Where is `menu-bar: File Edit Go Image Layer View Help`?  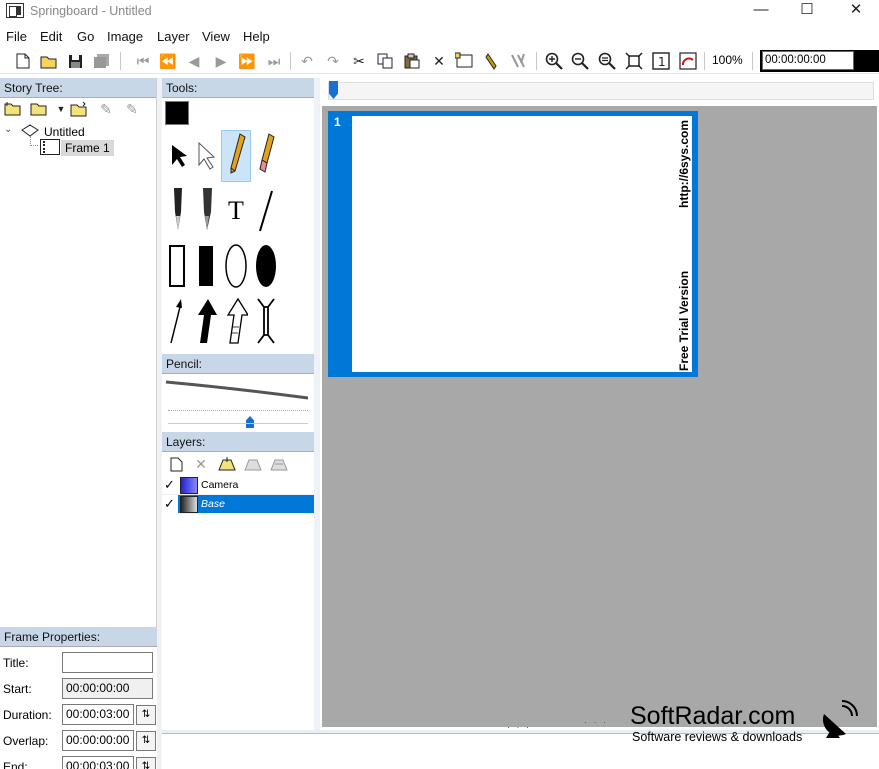 menu-bar: File Edit Go Image Layer View Help is located at coordinates (439, 36).